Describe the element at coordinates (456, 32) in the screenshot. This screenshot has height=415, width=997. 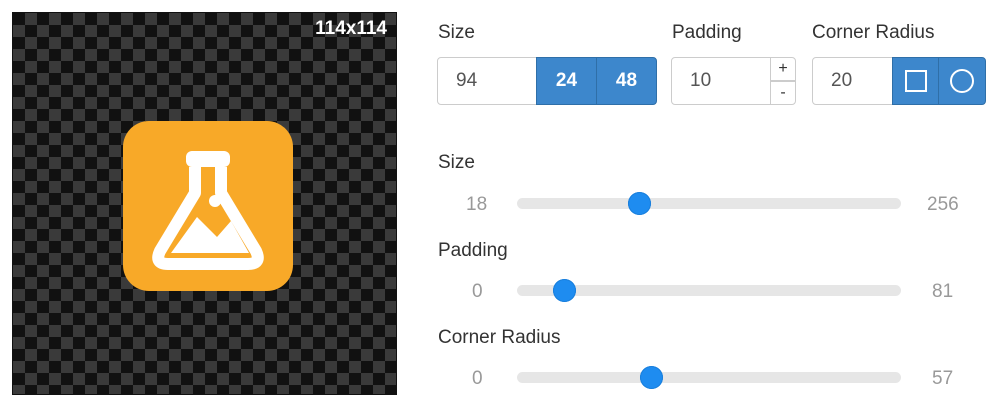
I see `size-label: Size` at that location.